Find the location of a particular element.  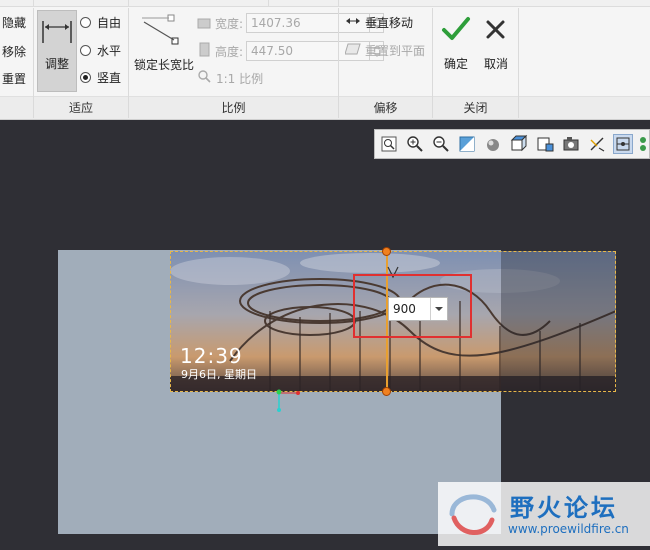

remove-button: 移除 is located at coordinates (14, 51).